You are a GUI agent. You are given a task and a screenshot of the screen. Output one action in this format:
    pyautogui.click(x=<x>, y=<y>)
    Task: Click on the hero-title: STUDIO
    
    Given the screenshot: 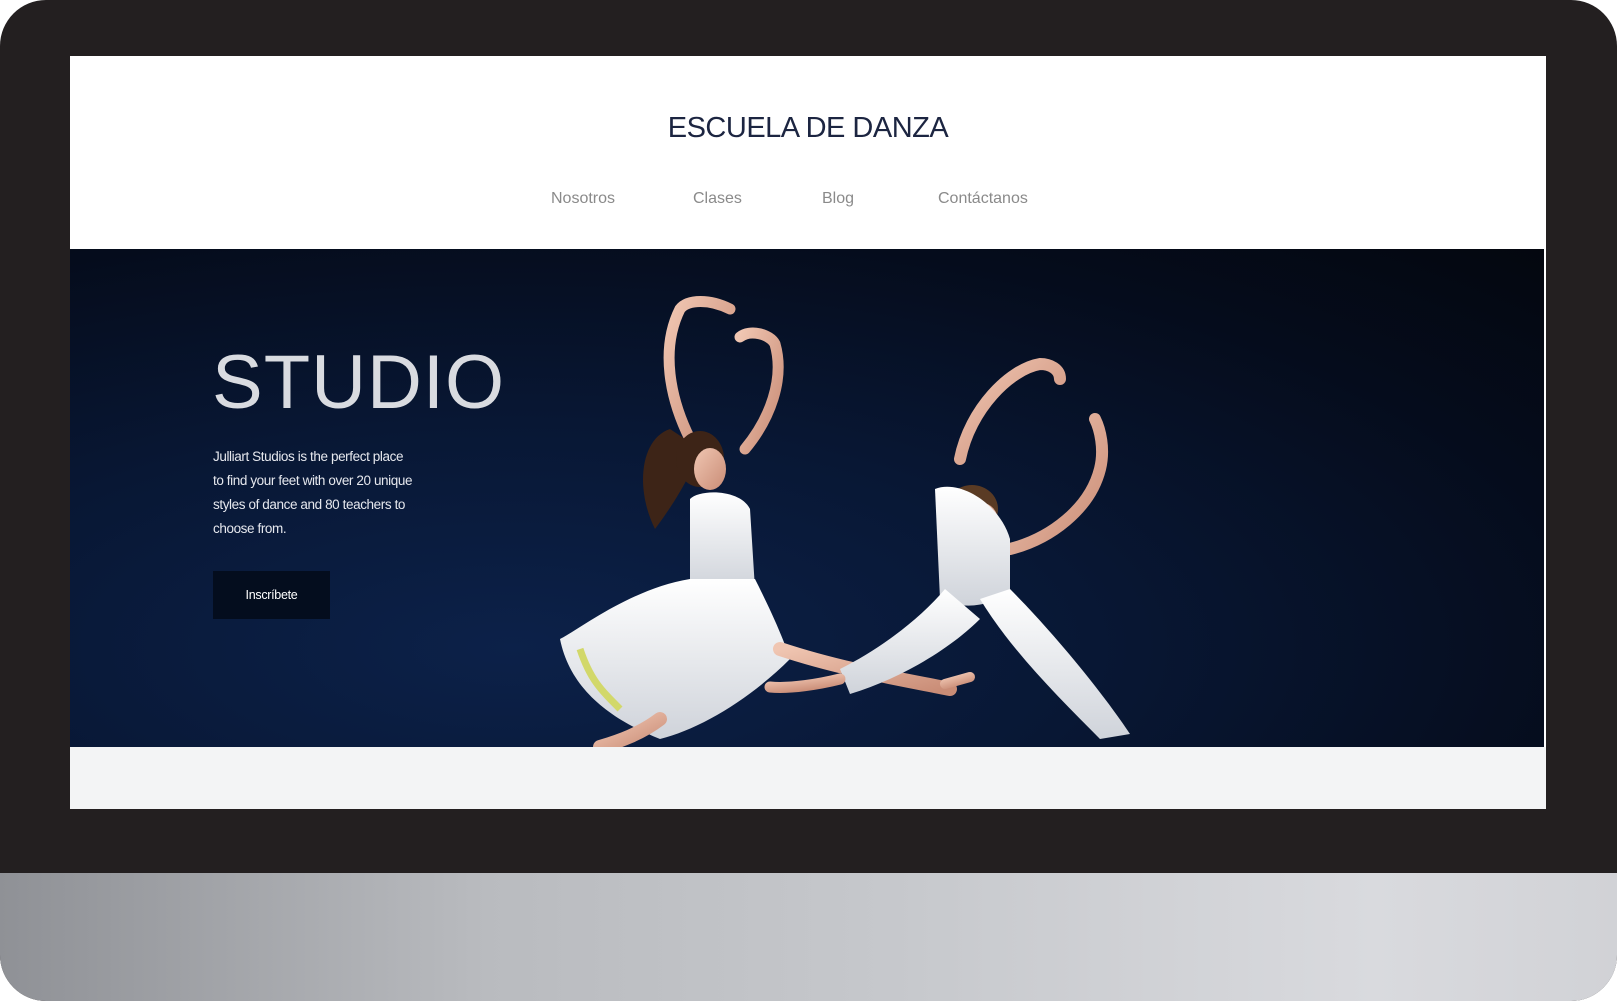 What is the action you would take?
    pyautogui.click(x=359, y=382)
    